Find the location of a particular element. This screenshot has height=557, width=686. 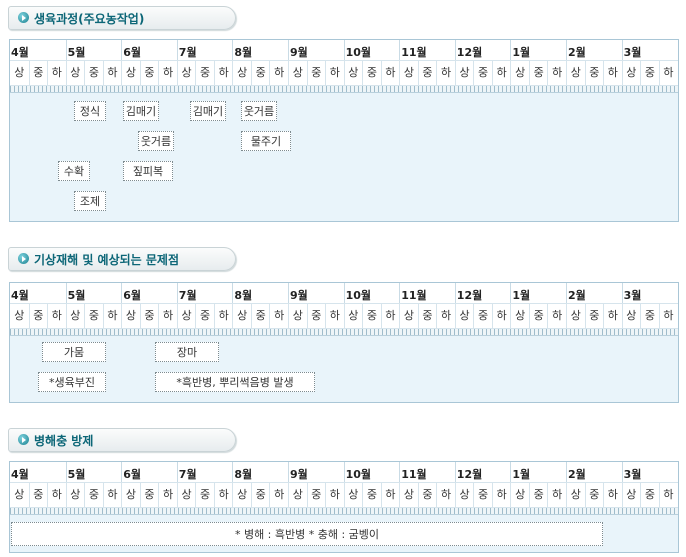

section-title-weather: 기상재해 및 예상되는 문제점 is located at coordinates (122, 259).